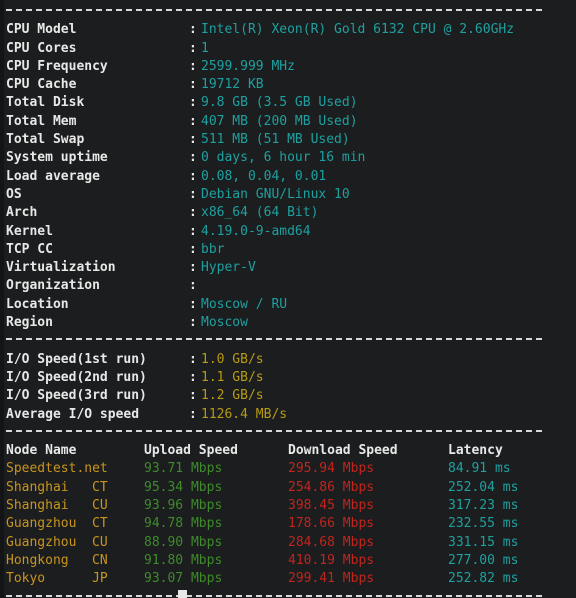  Describe the element at coordinates (275, 194) in the screenshot. I see `system-info-value: Debian GNU/Linux 10` at that location.